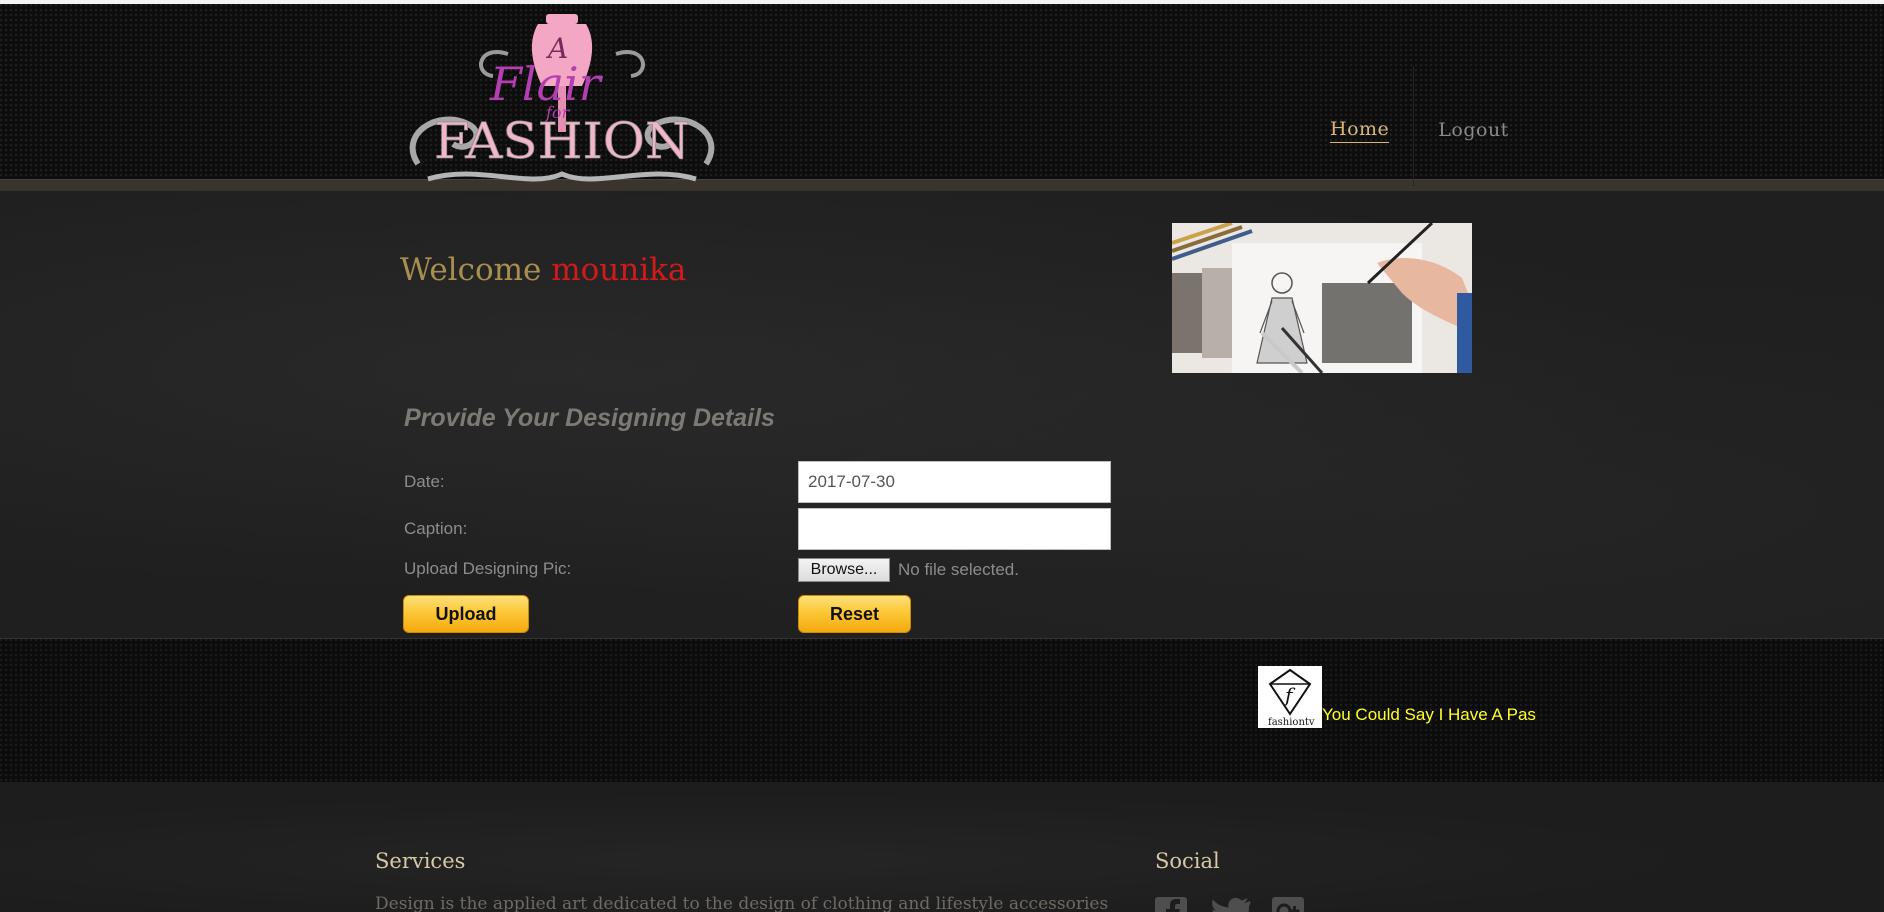 The width and height of the screenshot is (1884, 912). What do you see at coordinates (619, 270) in the screenshot?
I see `username: mounika` at bounding box center [619, 270].